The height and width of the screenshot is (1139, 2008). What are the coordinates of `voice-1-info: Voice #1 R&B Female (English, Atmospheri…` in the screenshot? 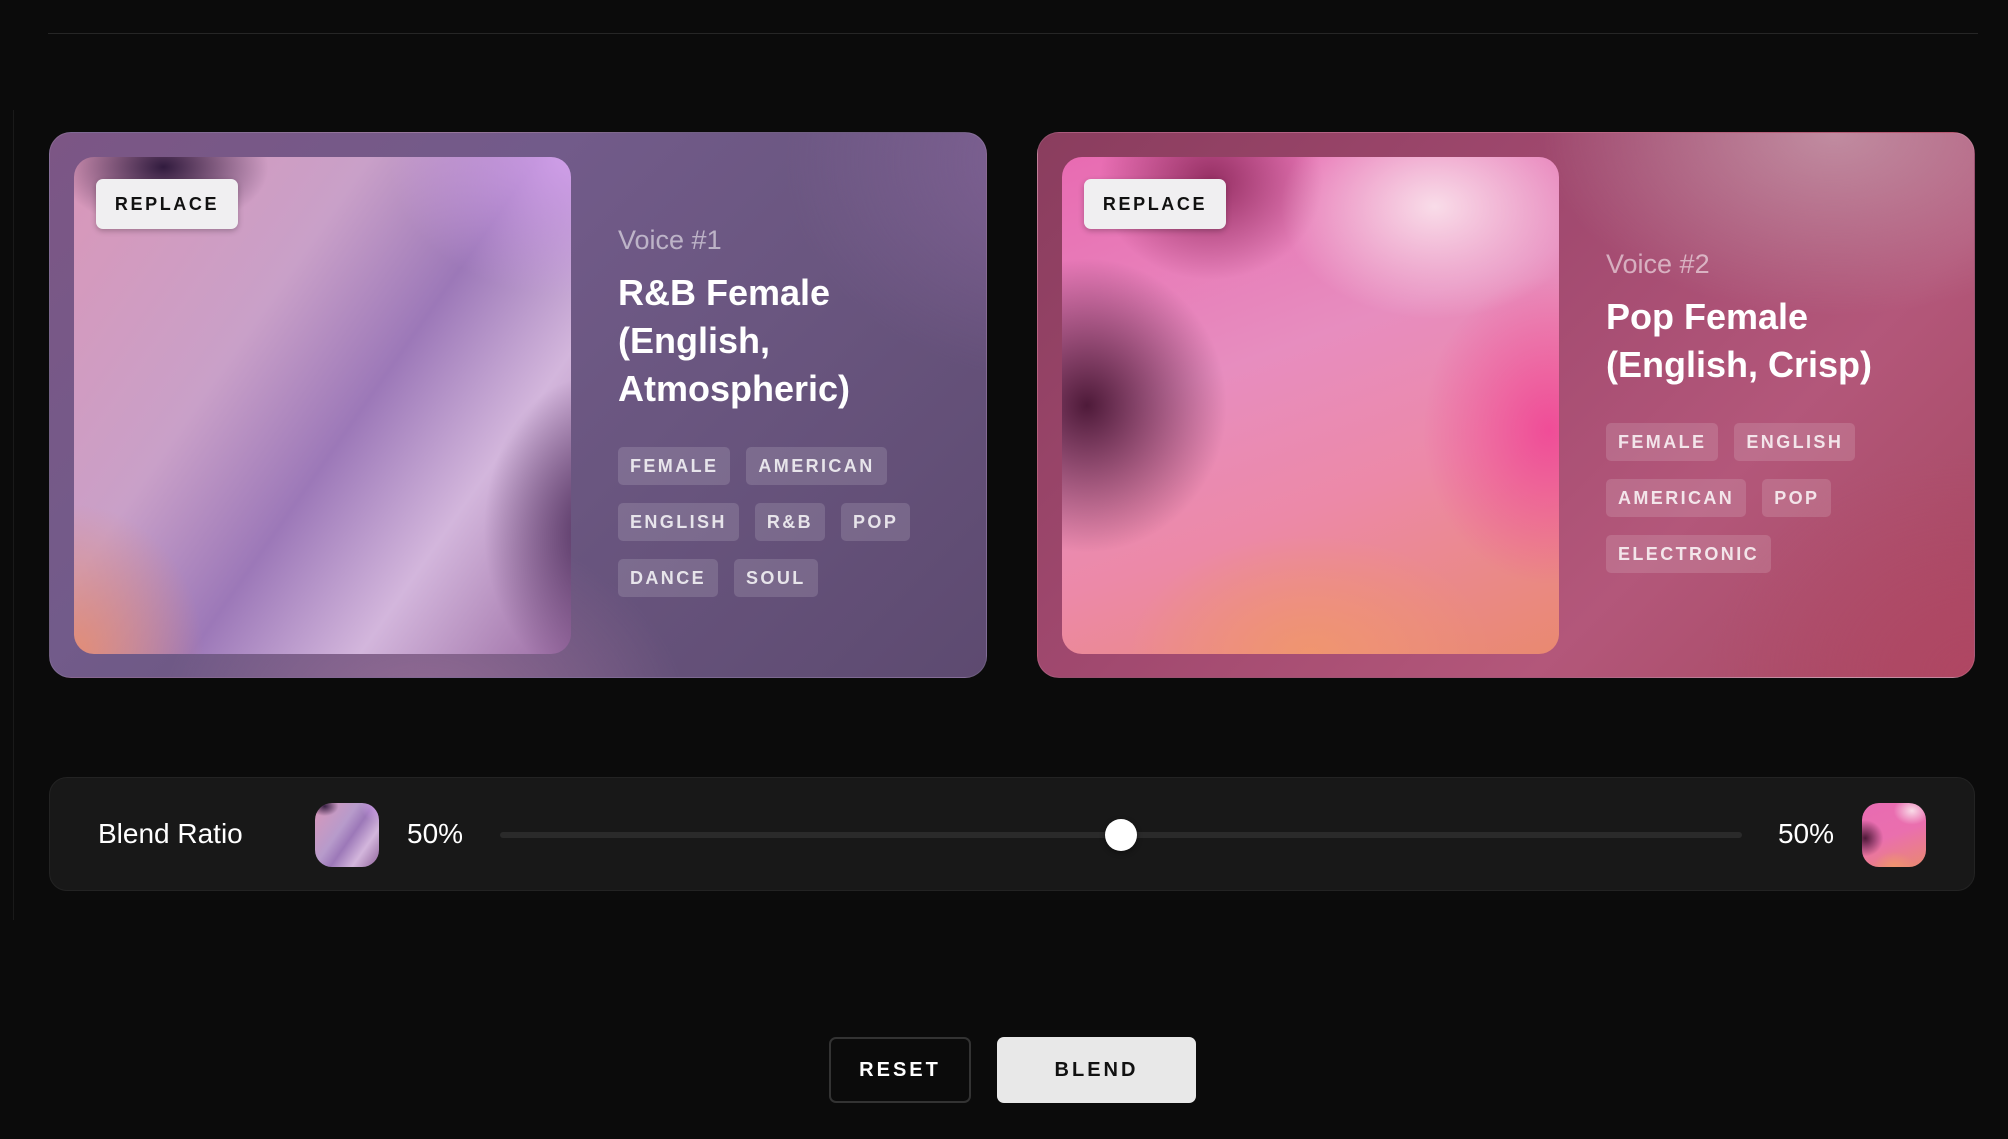 It's located at (788, 410).